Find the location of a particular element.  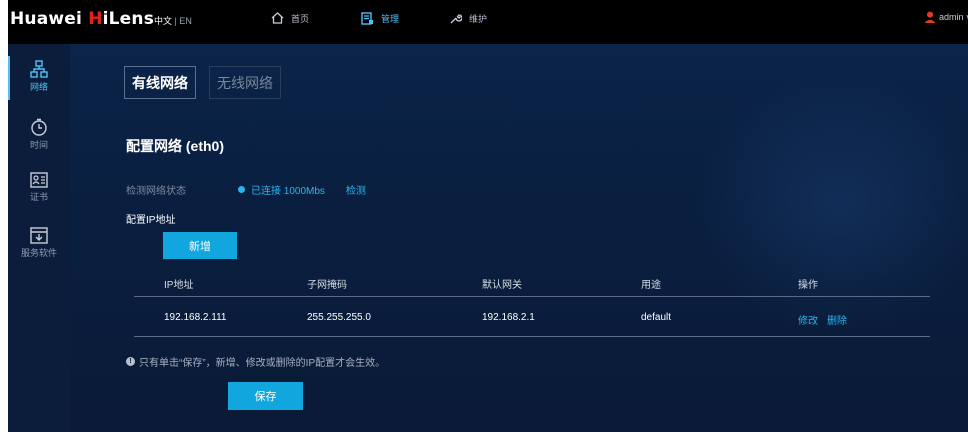

info-icon: ! is located at coordinates (130, 361).